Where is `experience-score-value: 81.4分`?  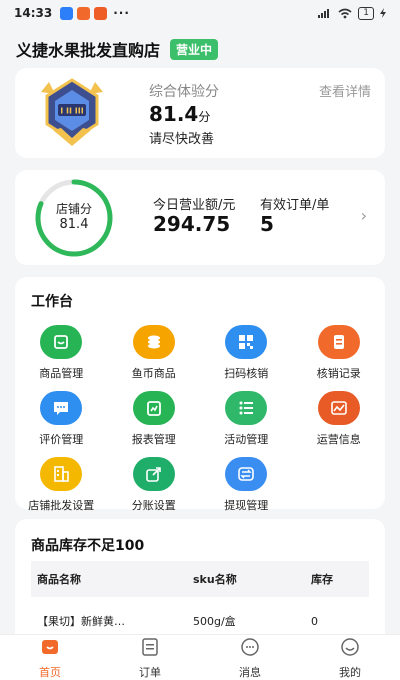
experience-score-value: 81.4分 is located at coordinates (179, 114).